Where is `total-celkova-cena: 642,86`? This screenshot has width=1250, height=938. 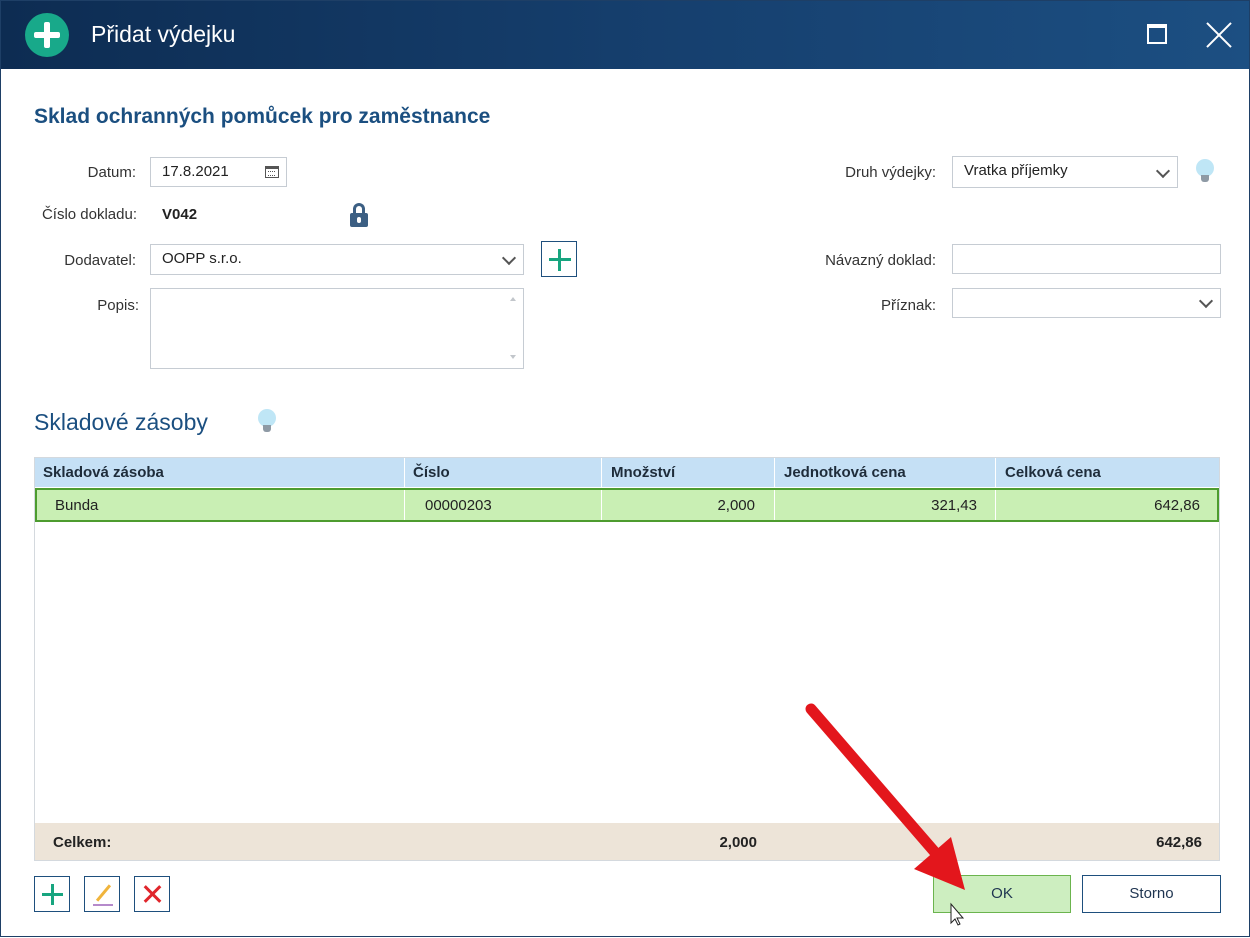 total-celkova-cena: 642,86 is located at coordinates (1179, 842).